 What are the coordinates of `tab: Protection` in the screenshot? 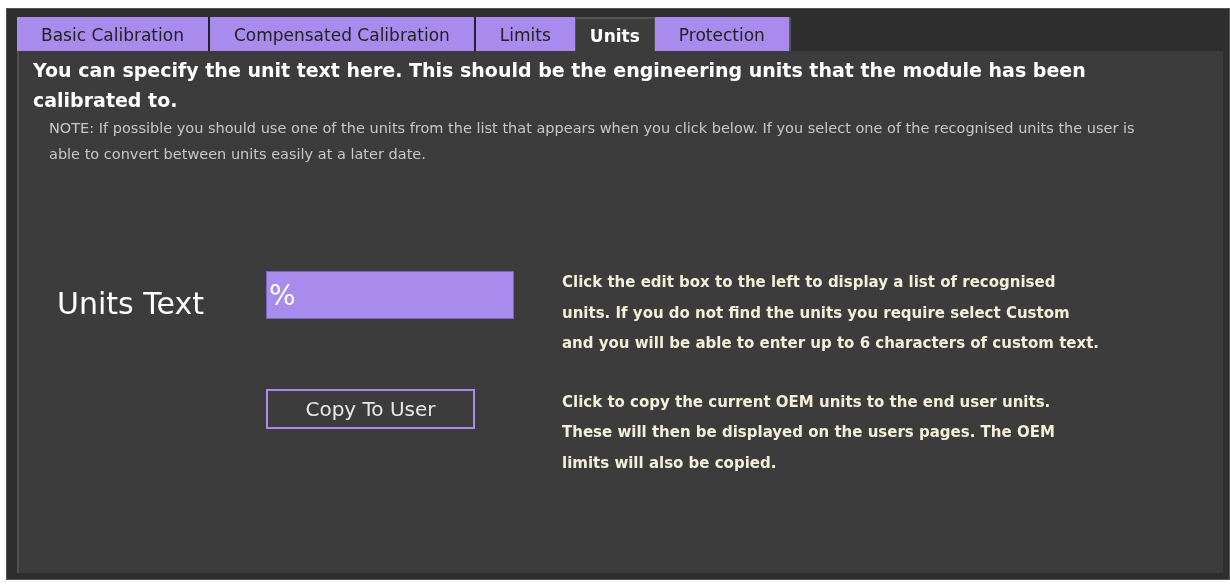 It's located at (722, 34).